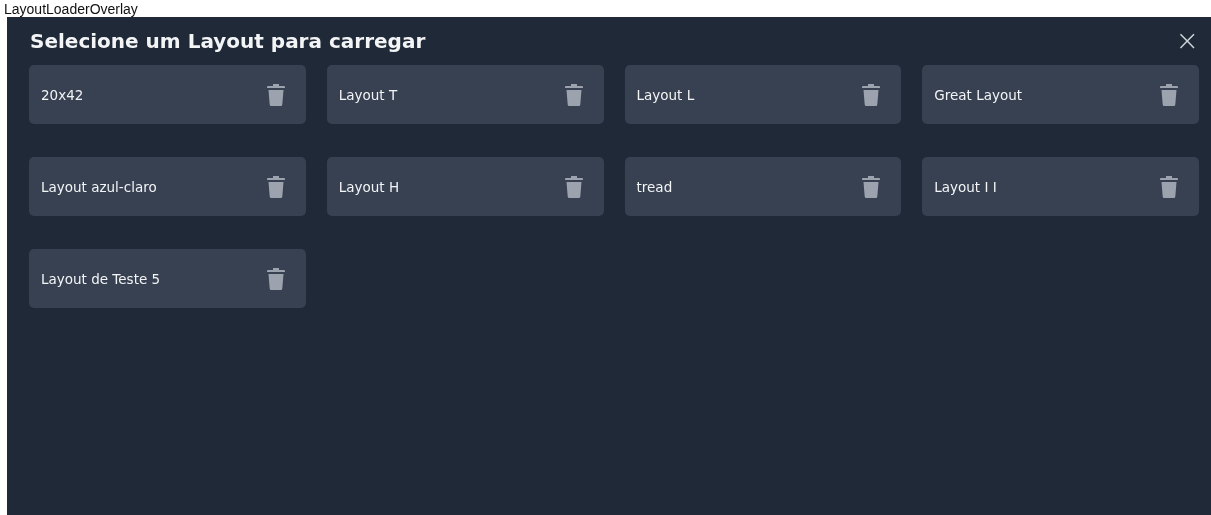  I want to click on layout-card: Layout azul-claro, so click(167, 186).